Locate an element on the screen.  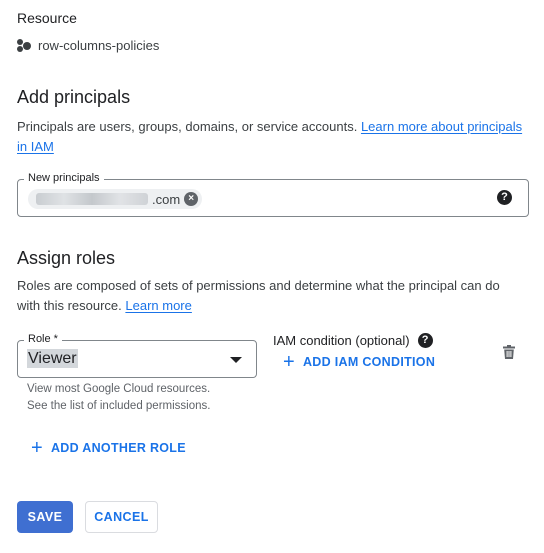
add-another-role-label: ADD ANOTHER ROLE is located at coordinates (118, 448).